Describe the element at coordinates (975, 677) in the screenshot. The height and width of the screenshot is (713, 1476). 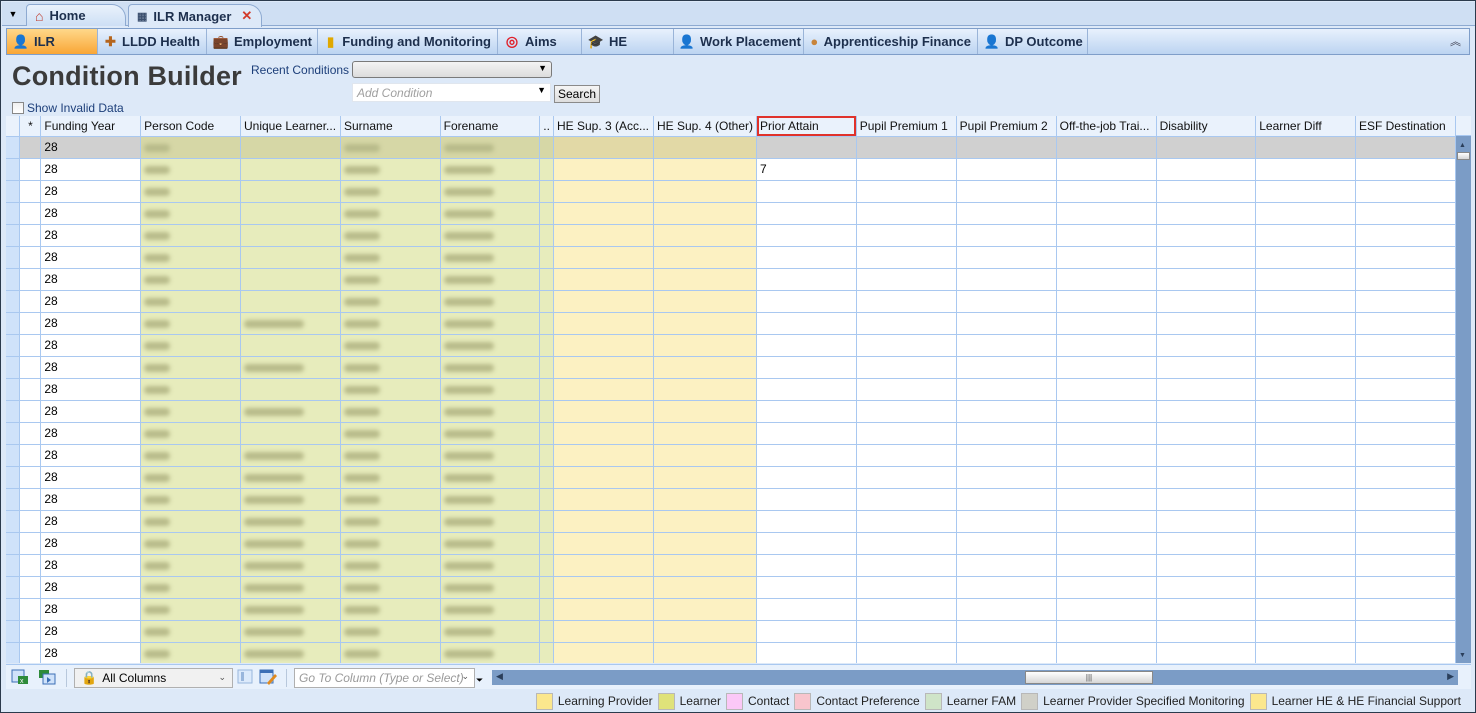
I see `horizontal-scrollbar: ◀ ||| ▶` at that location.